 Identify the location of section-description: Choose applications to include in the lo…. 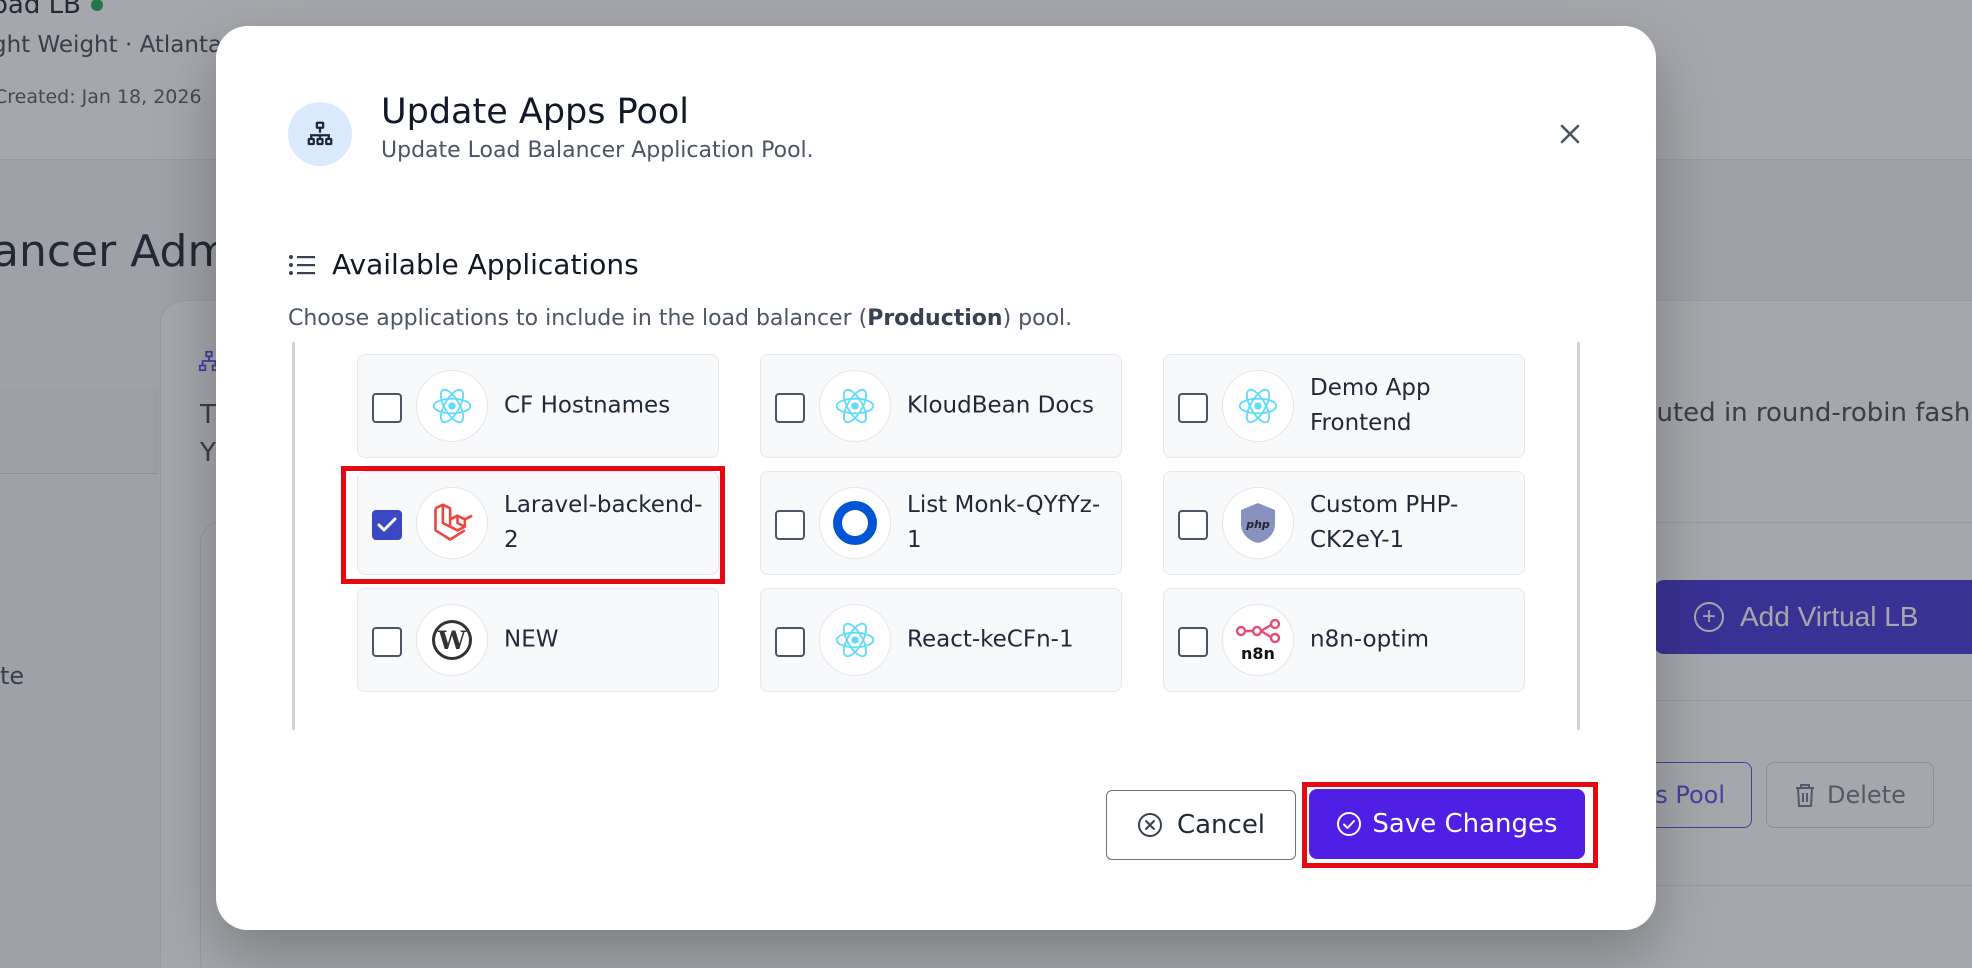
(680, 318).